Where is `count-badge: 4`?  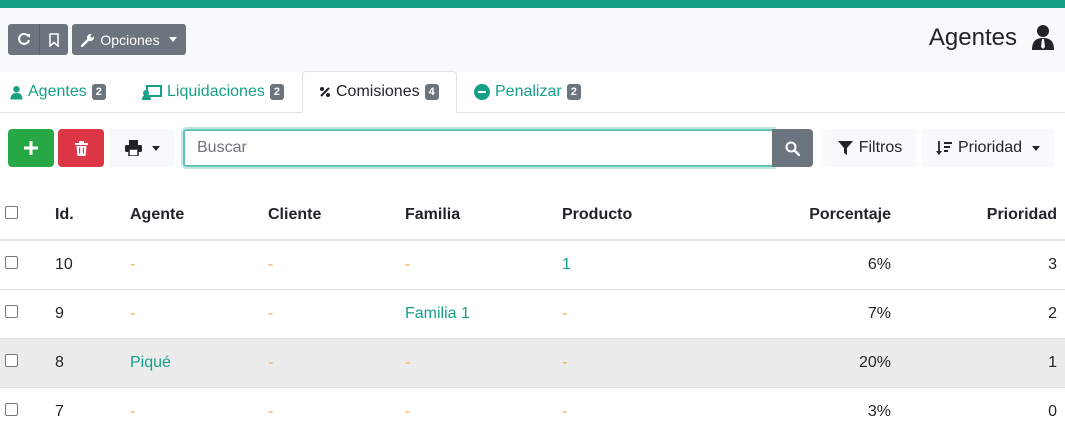
count-badge: 4 is located at coordinates (431, 92).